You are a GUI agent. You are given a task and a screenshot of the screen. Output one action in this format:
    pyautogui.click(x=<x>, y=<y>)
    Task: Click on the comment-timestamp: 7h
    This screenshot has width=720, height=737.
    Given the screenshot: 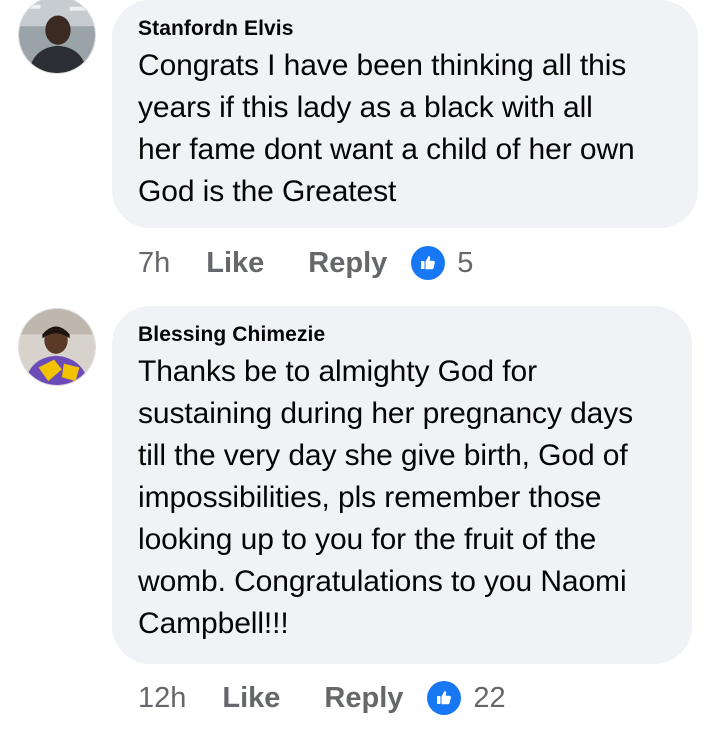 What is the action you would take?
    pyautogui.click(x=154, y=263)
    